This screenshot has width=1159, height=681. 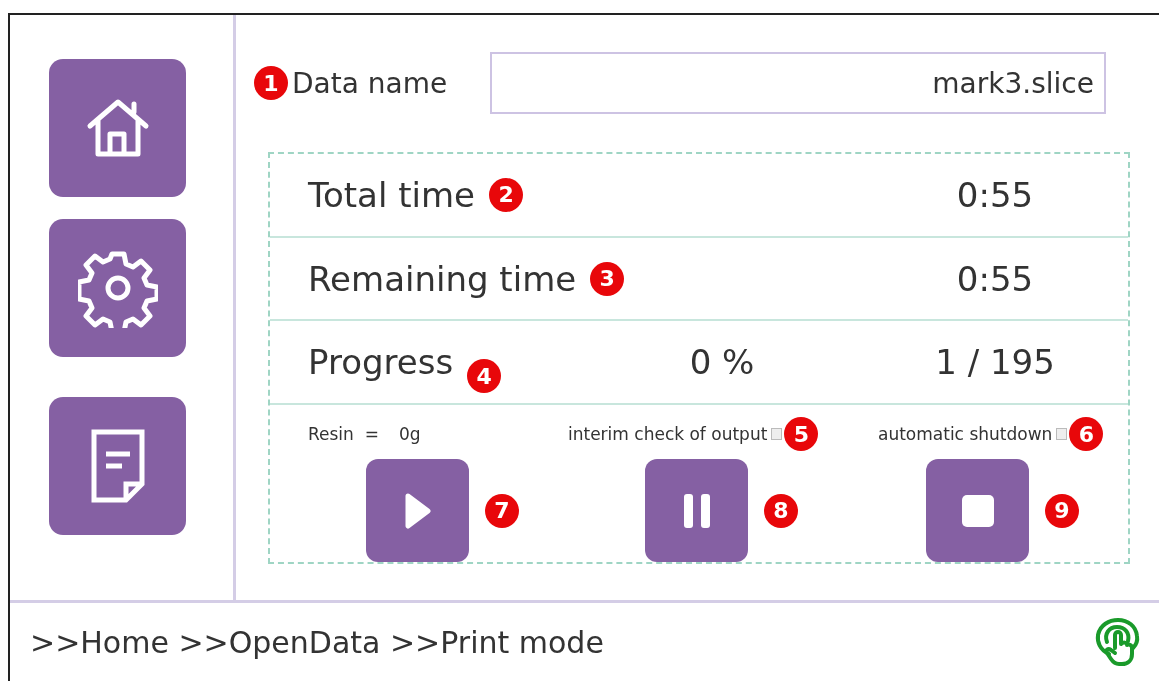 I want to click on touch-icon, so click(x=1118, y=642).